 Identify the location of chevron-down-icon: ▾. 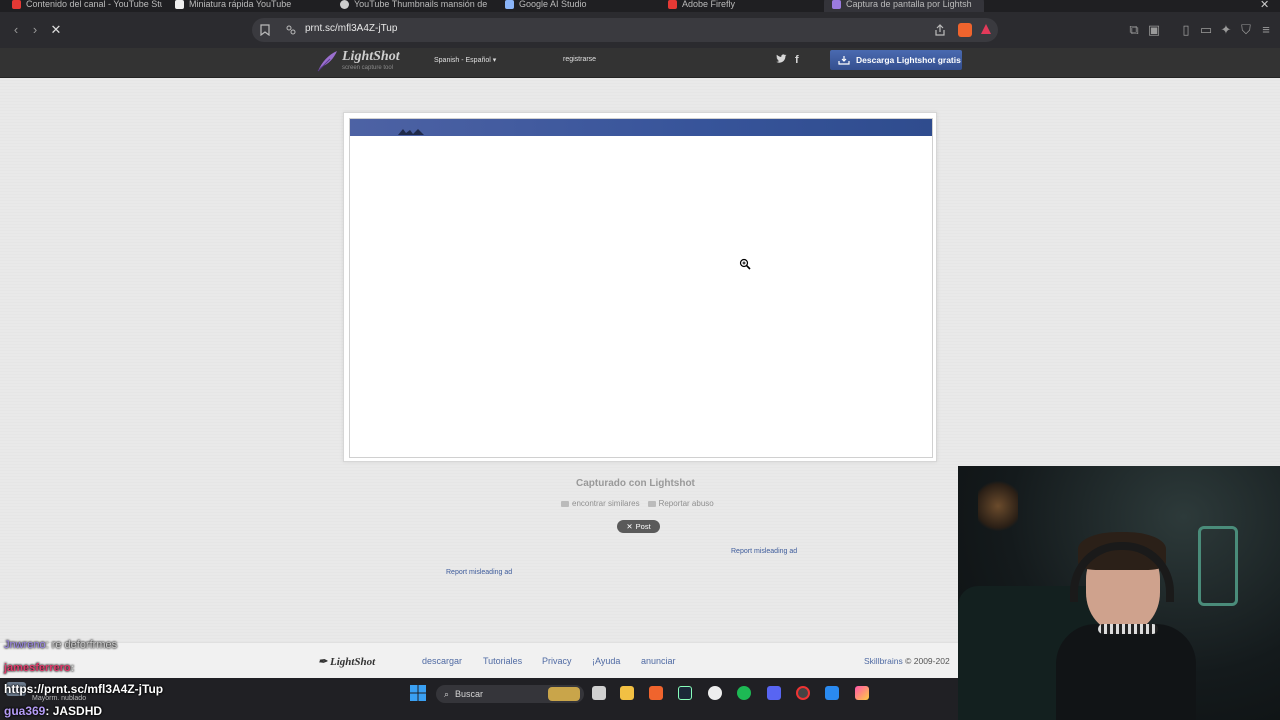
(494, 60).